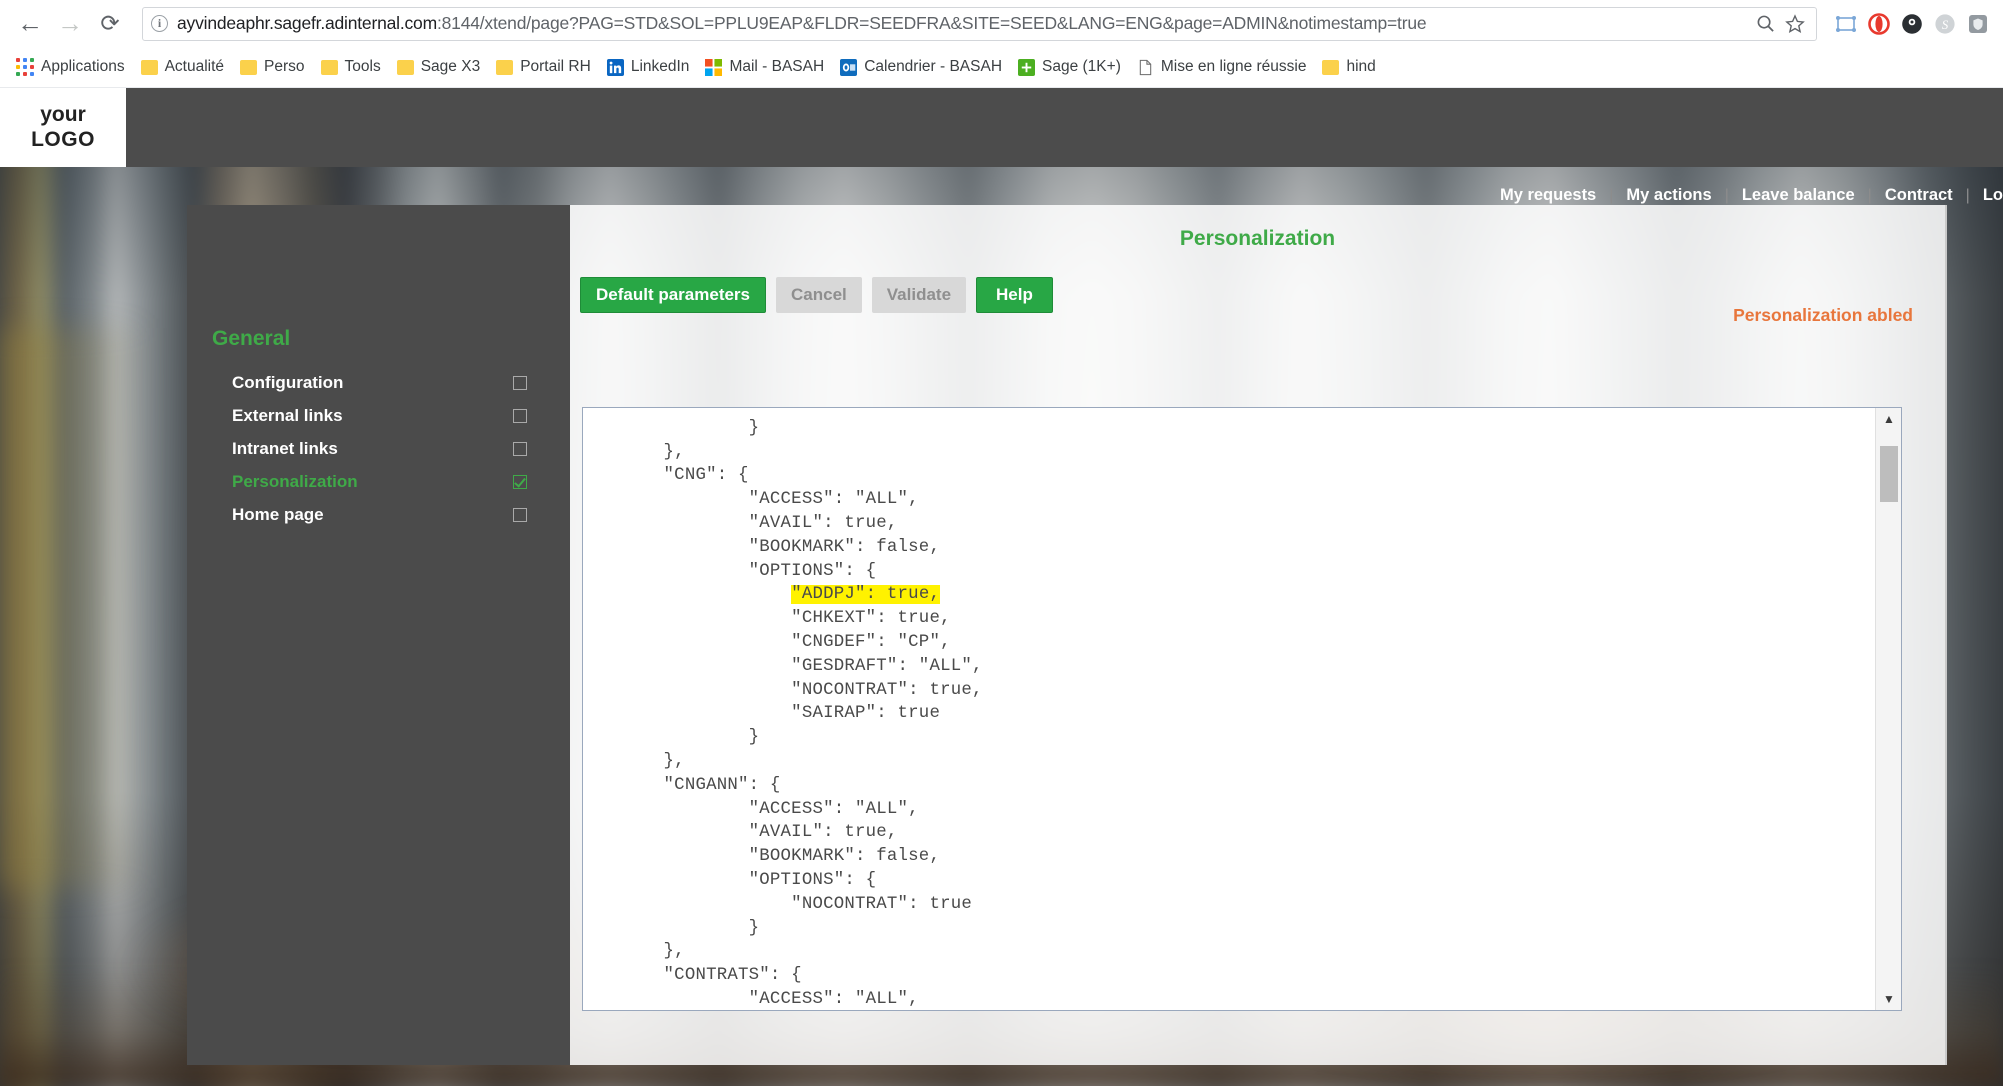  I want to click on forward-arrow-icon: →, so click(70, 24).